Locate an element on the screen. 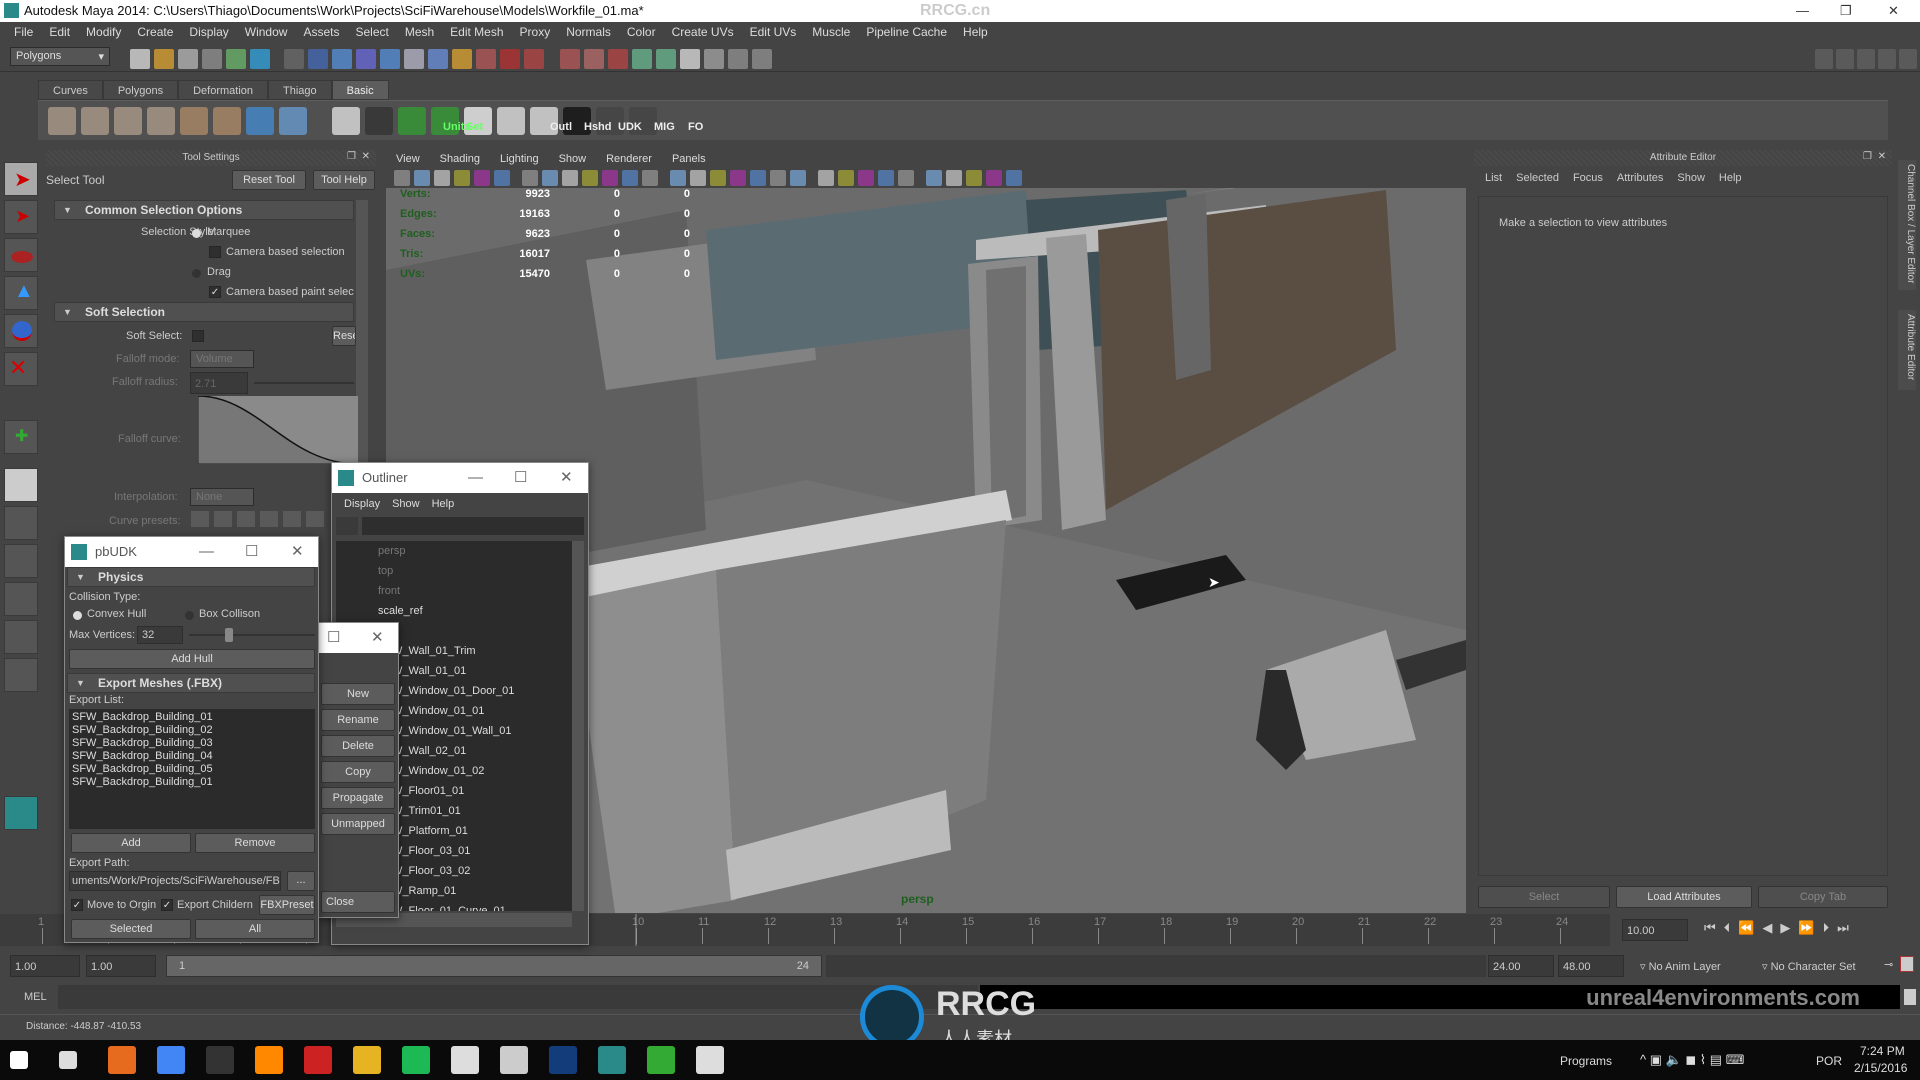 The image size is (1920, 1080). channel-box-tab: Channel Box / Layer Editor is located at coordinates (1907, 225).